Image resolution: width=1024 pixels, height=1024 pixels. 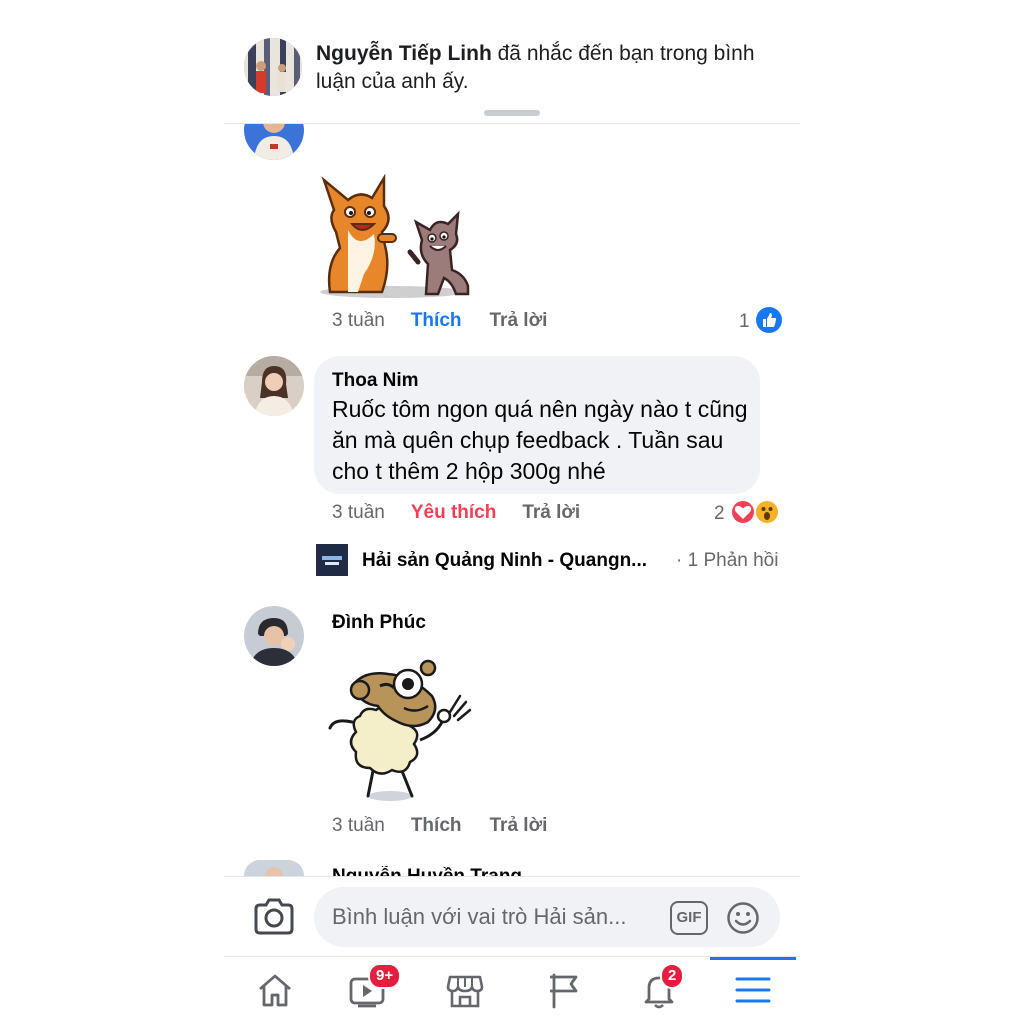 I want to click on banner-drag-handle, so click(x=512, y=113).